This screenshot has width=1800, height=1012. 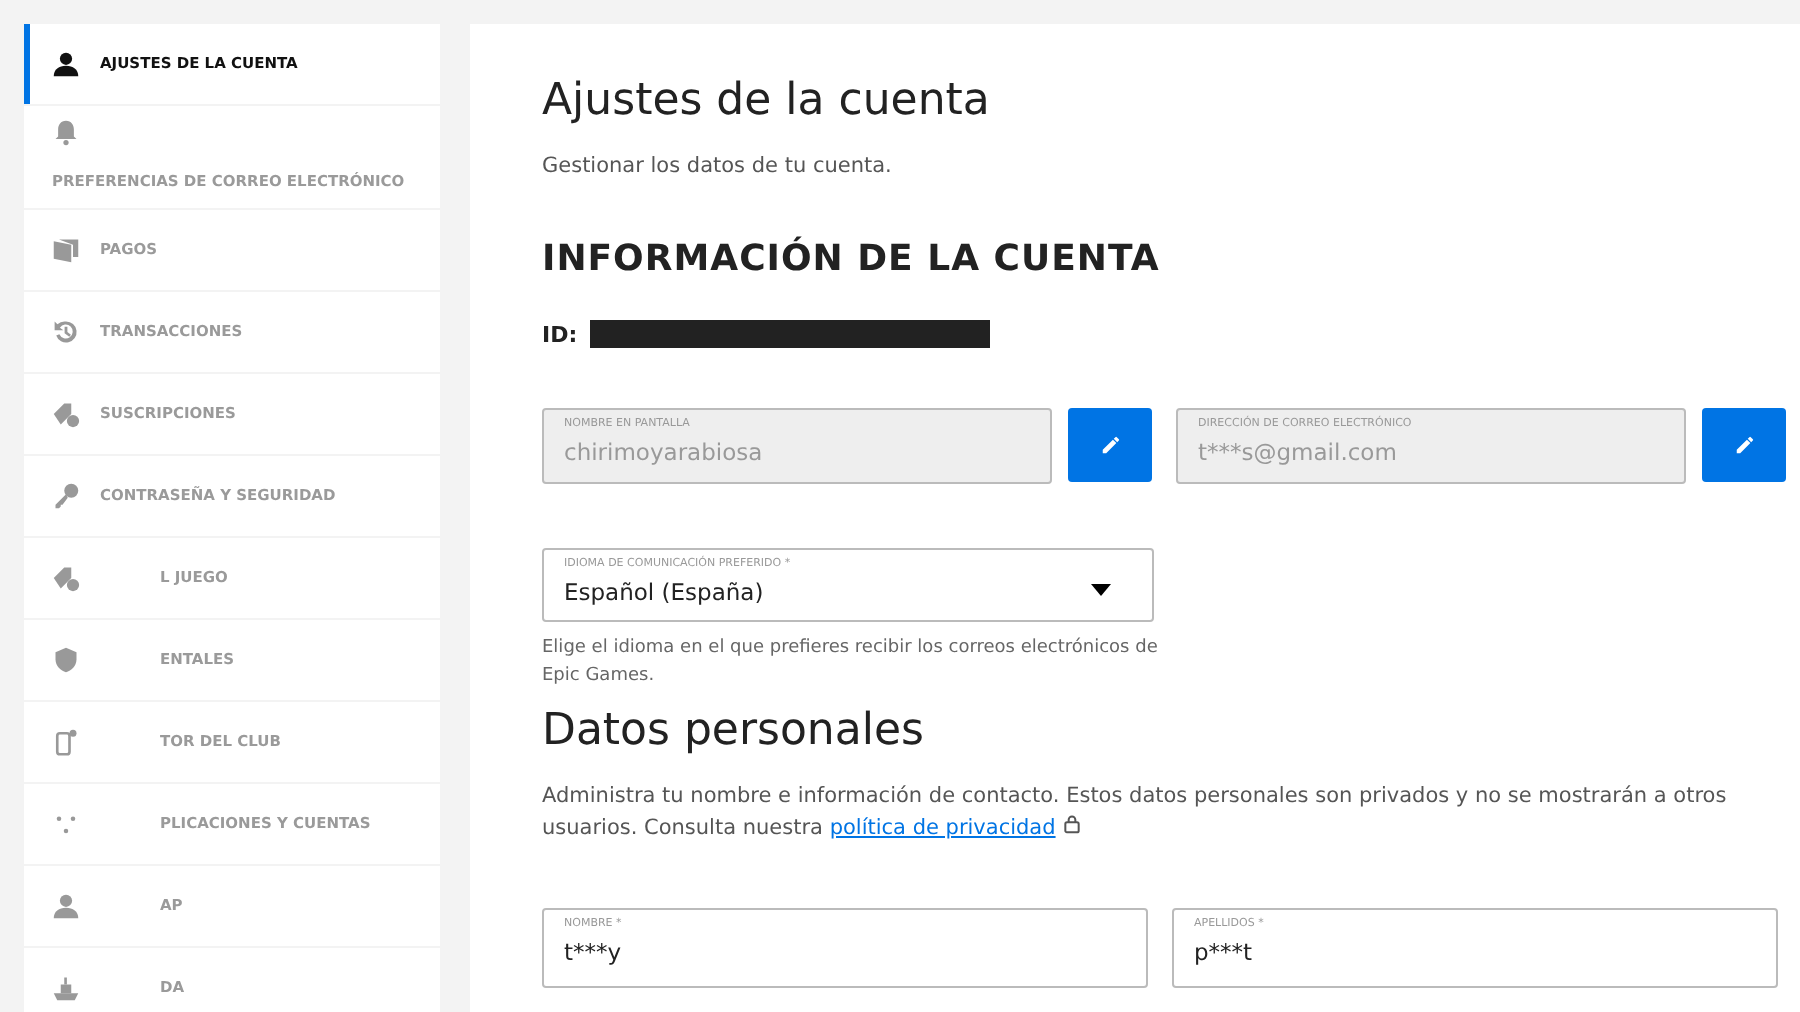 I want to click on privacy-link: política de privacidad, so click(x=942, y=828).